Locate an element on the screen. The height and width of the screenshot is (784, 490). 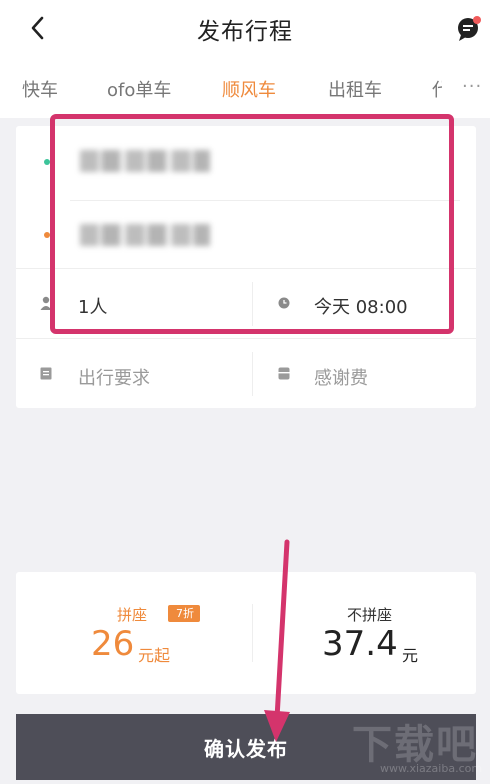
price-card is located at coordinates (246, 633).